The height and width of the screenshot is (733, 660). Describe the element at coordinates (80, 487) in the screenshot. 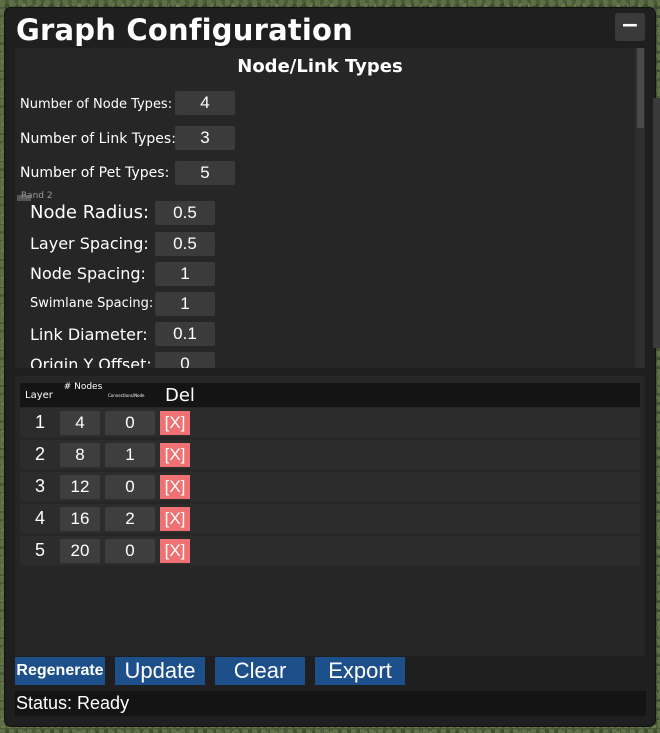

I see `nodes-input: 12` at that location.